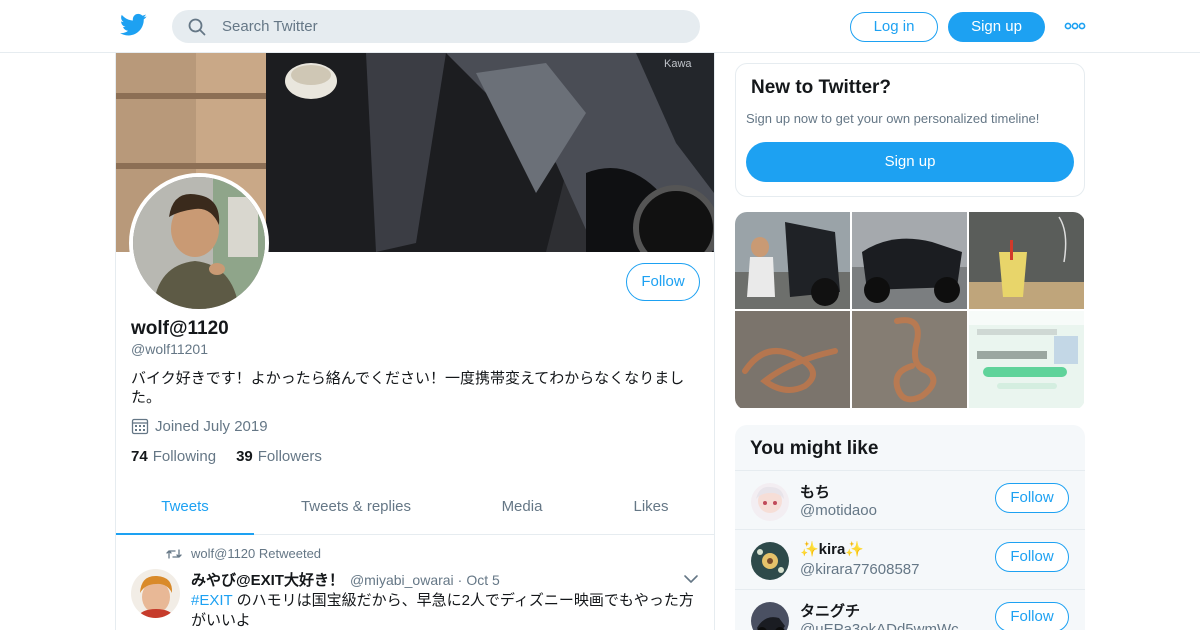  Describe the element at coordinates (838, 510) in the screenshot. I see `suggested-user-handle: @motidaoo` at that location.